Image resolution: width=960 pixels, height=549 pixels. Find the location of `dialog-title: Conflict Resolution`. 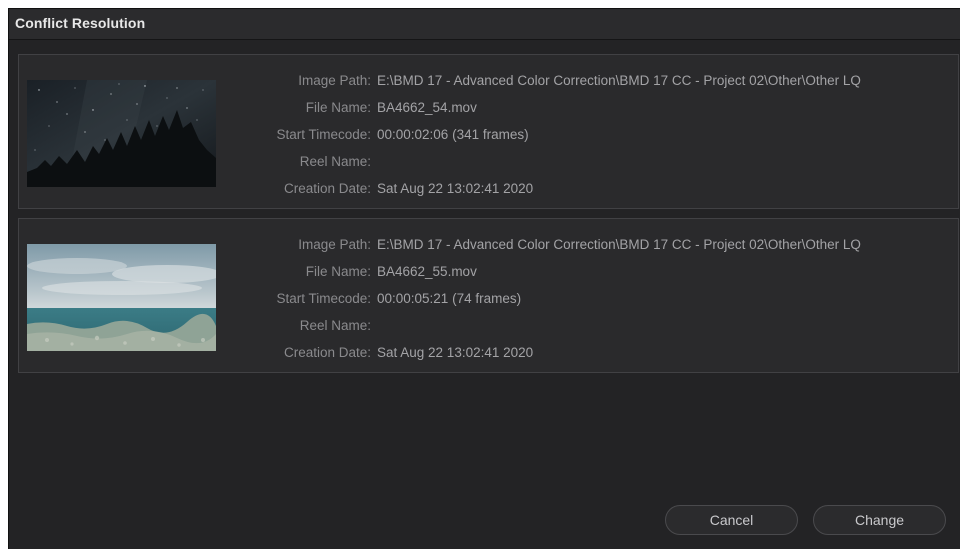

dialog-title: Conflict Resolution is located at coordinates (80, 23).